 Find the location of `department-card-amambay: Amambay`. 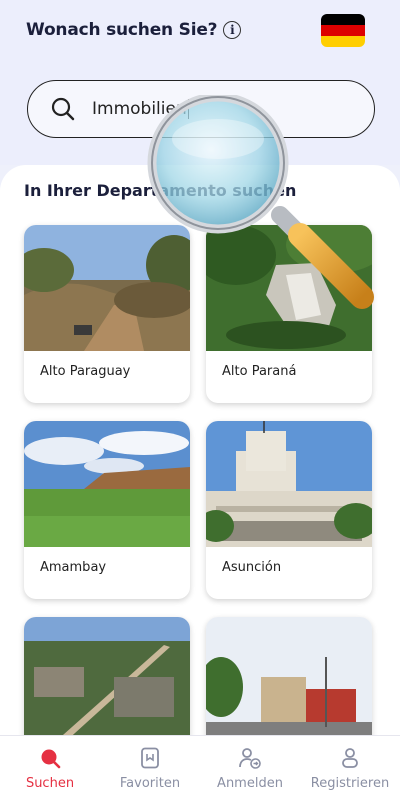

department-card-amambay: Amambay is located at coordinates (107, 510).